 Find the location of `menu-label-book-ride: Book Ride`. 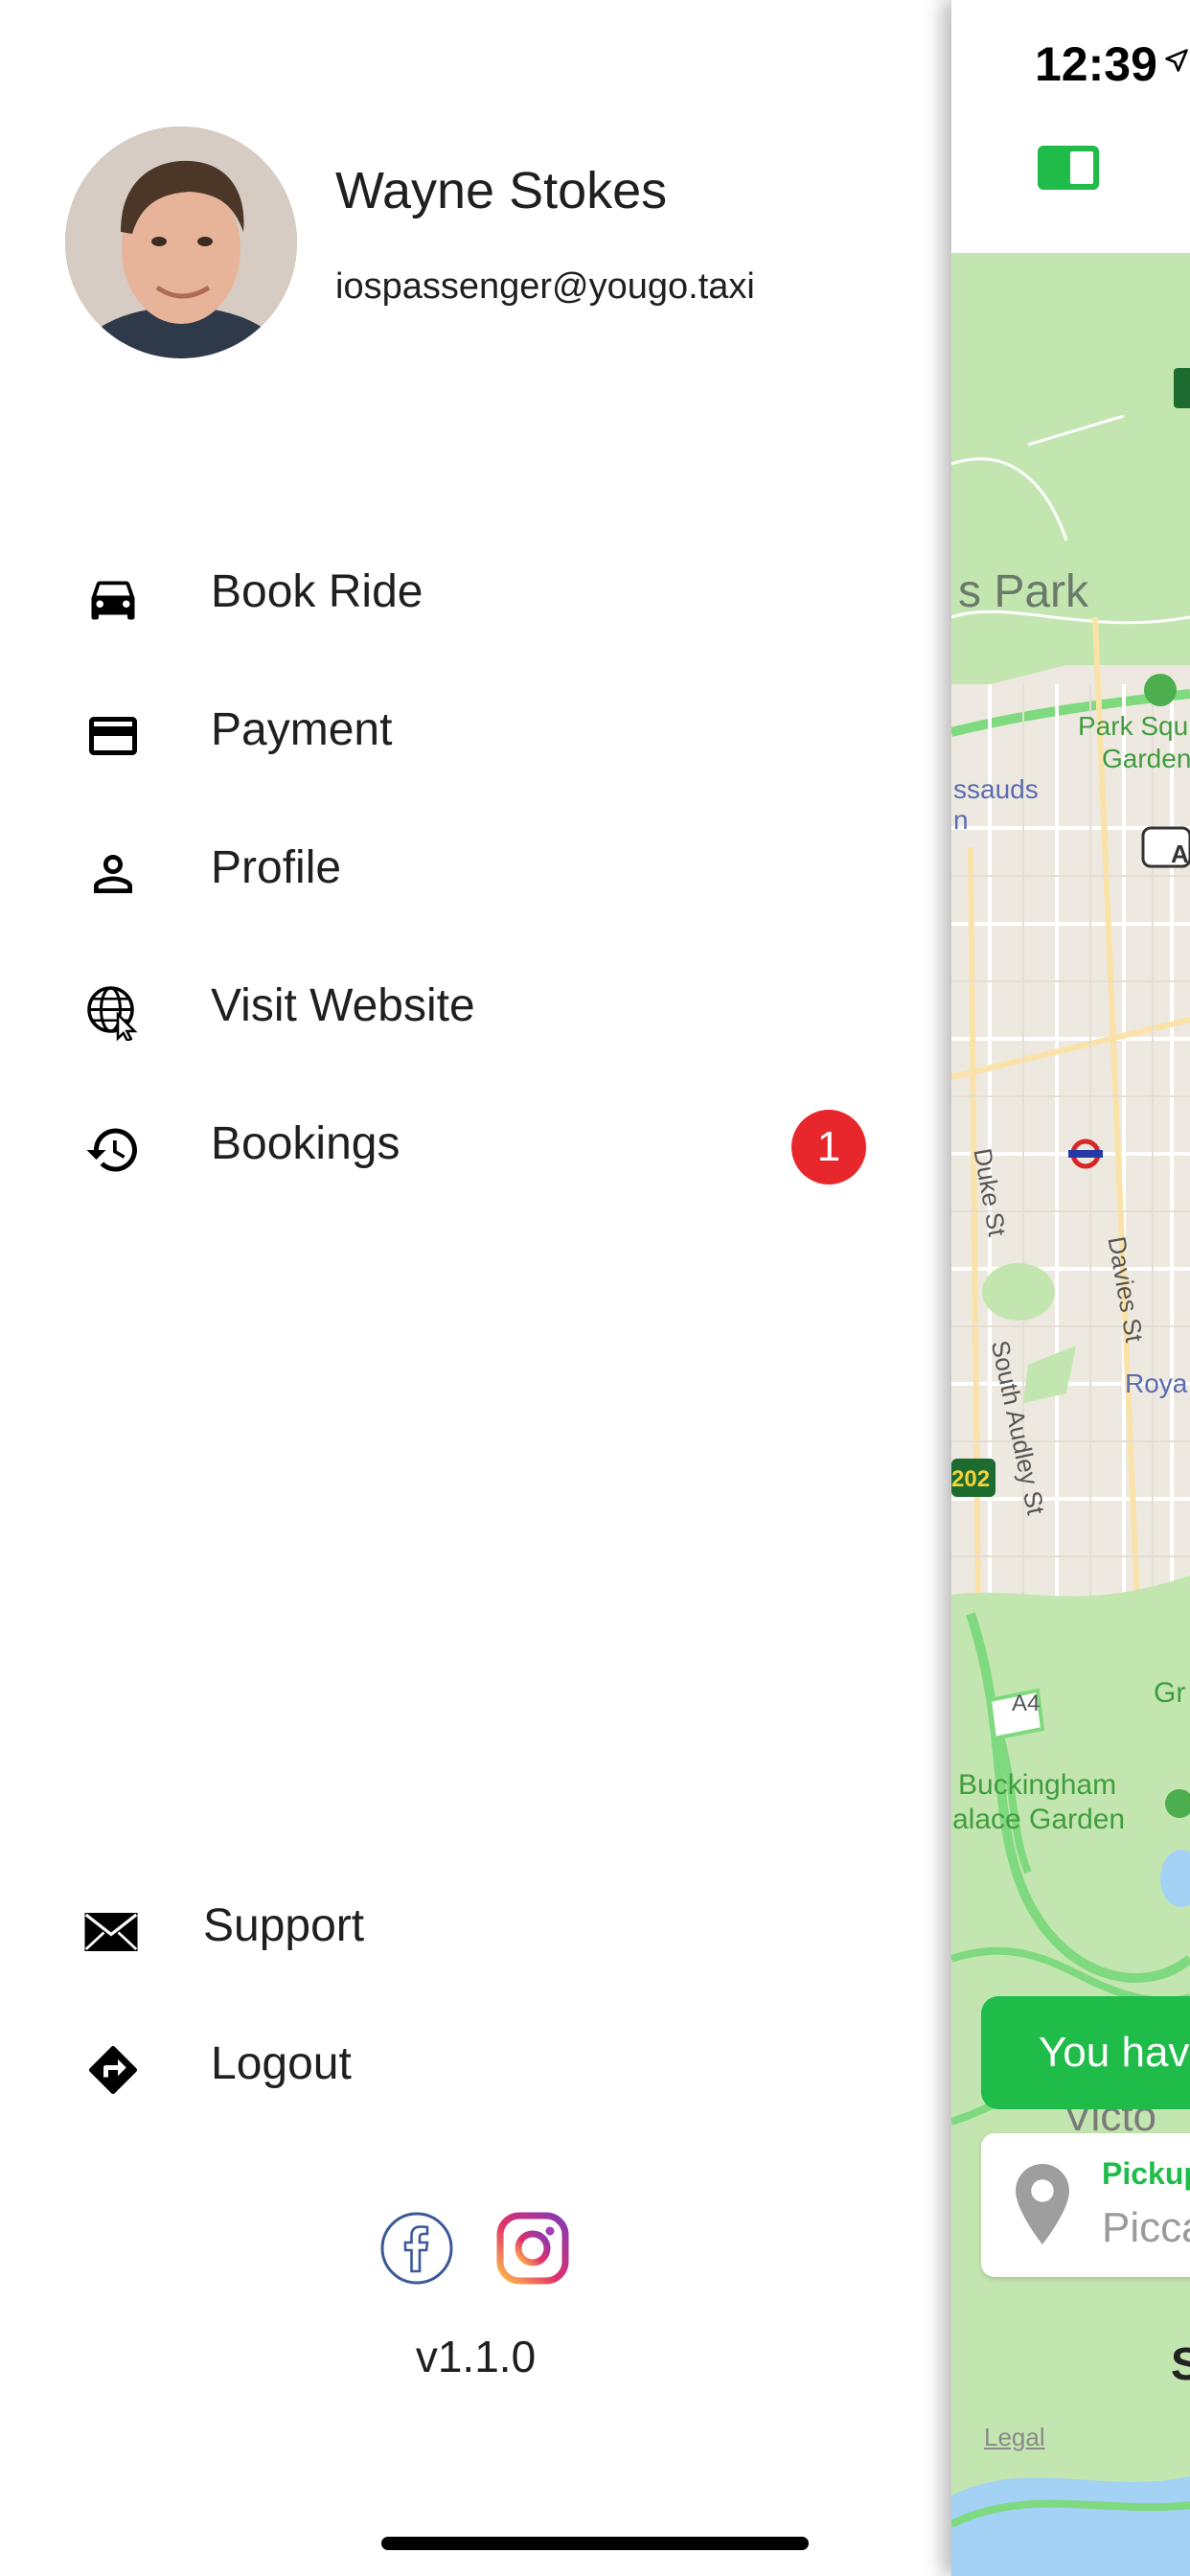

menu-label-book-ride: Book Ride is located at coordinates (317, 591).